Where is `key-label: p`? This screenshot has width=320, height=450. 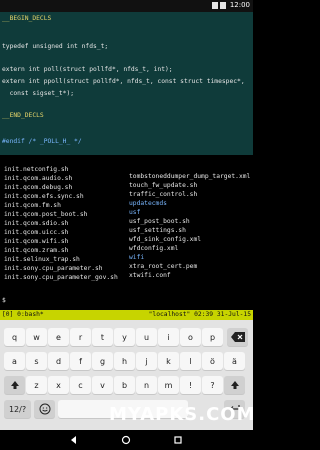 key-label: p is located at coordinates (212, 337).